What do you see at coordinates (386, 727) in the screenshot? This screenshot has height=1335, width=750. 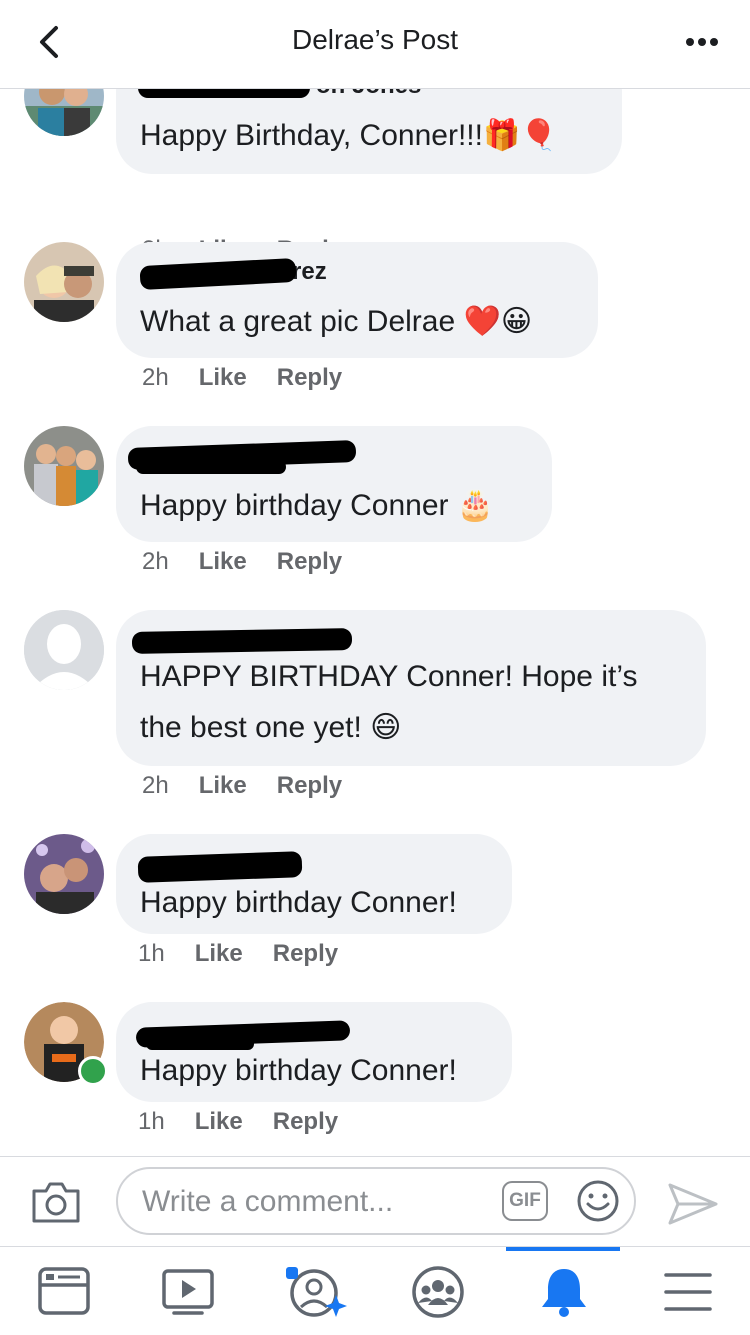 I see `grin-emoji: 😄` at bounding box center [386, 727].